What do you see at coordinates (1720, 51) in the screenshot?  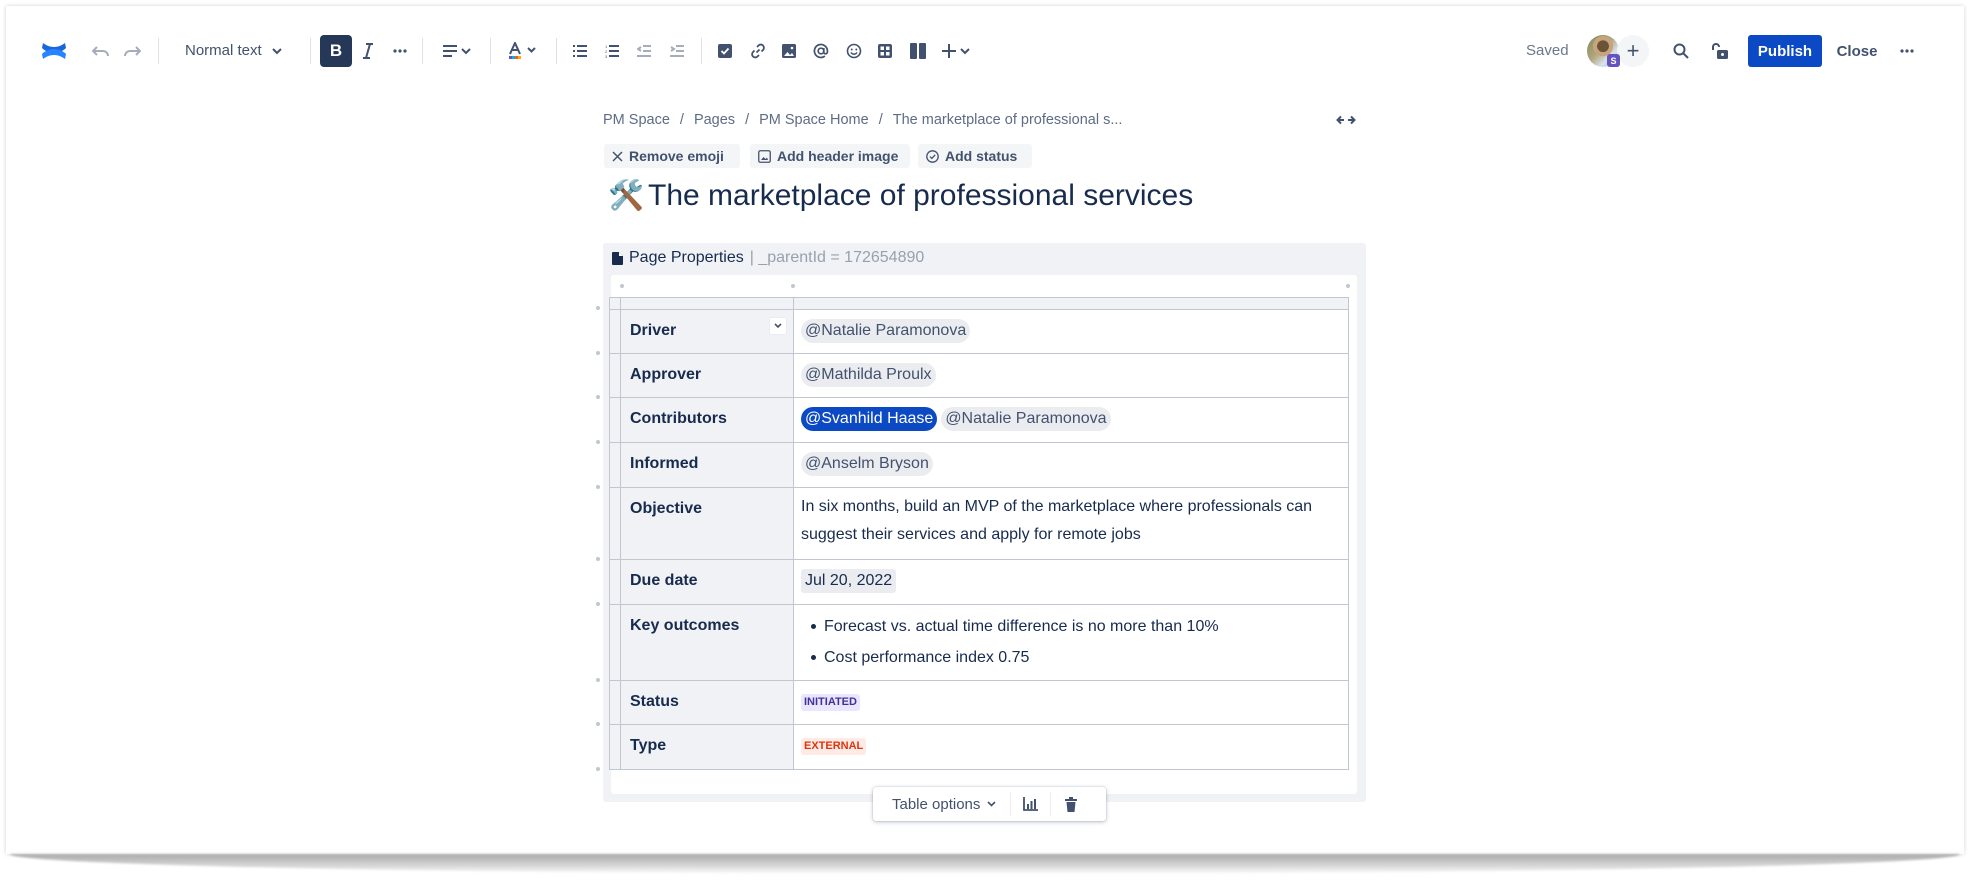 I see `unlock-restrictions-icon` at bounding box center [1720, 51].